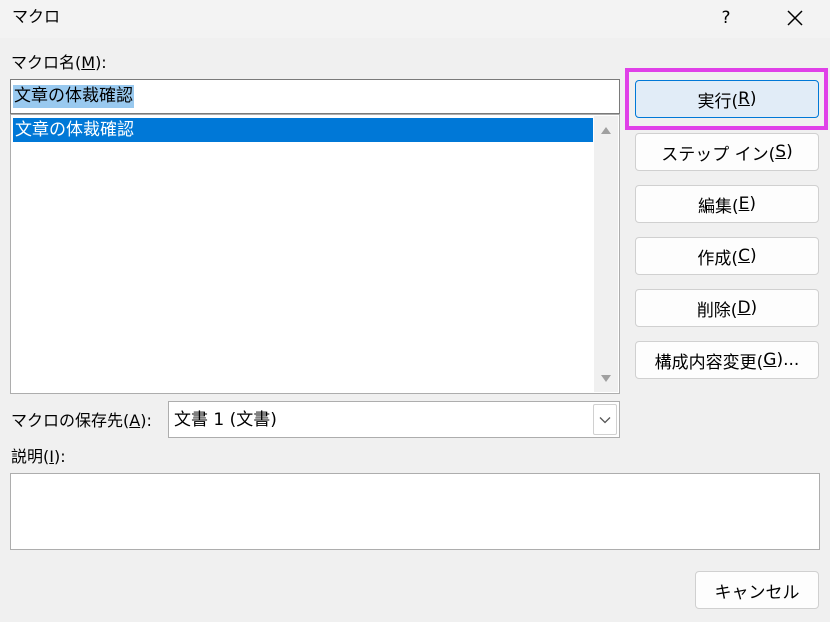 Image resolution: width=830 pixels, height=622 pixels. Describe the element at coordinates (303, 130) in the screenshot. I see `list-item: 文章の体裁確認` at that location.